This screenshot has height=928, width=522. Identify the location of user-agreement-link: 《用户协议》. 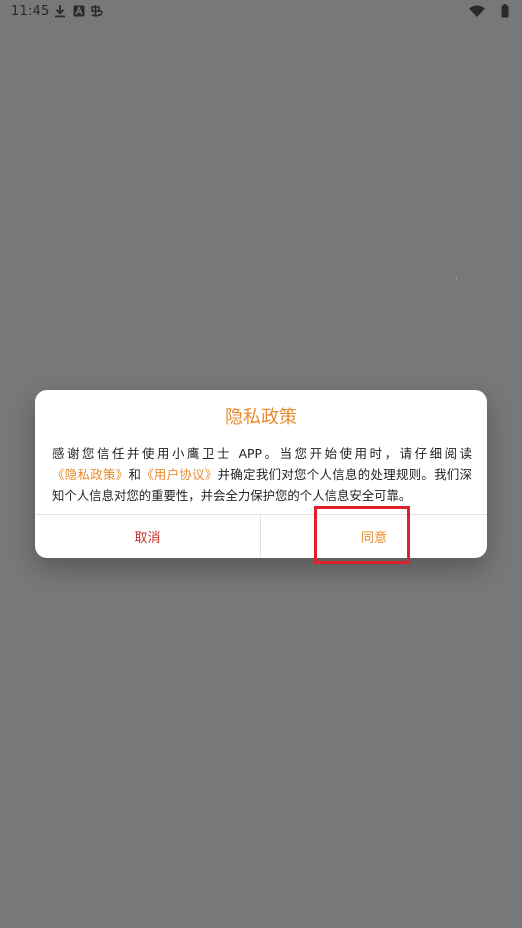
(179, 474).